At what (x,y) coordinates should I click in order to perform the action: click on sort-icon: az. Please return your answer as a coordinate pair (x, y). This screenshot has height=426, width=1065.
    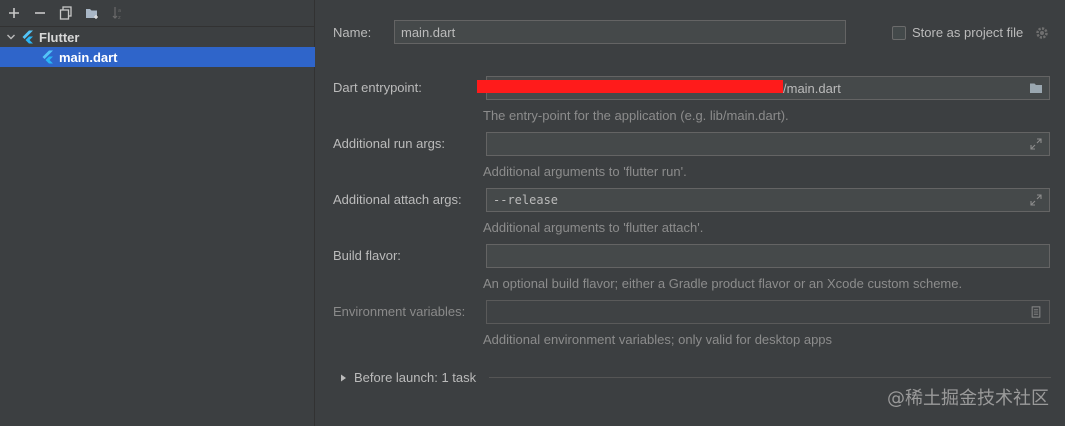
    Looking at the image, I should click on (118, 13).